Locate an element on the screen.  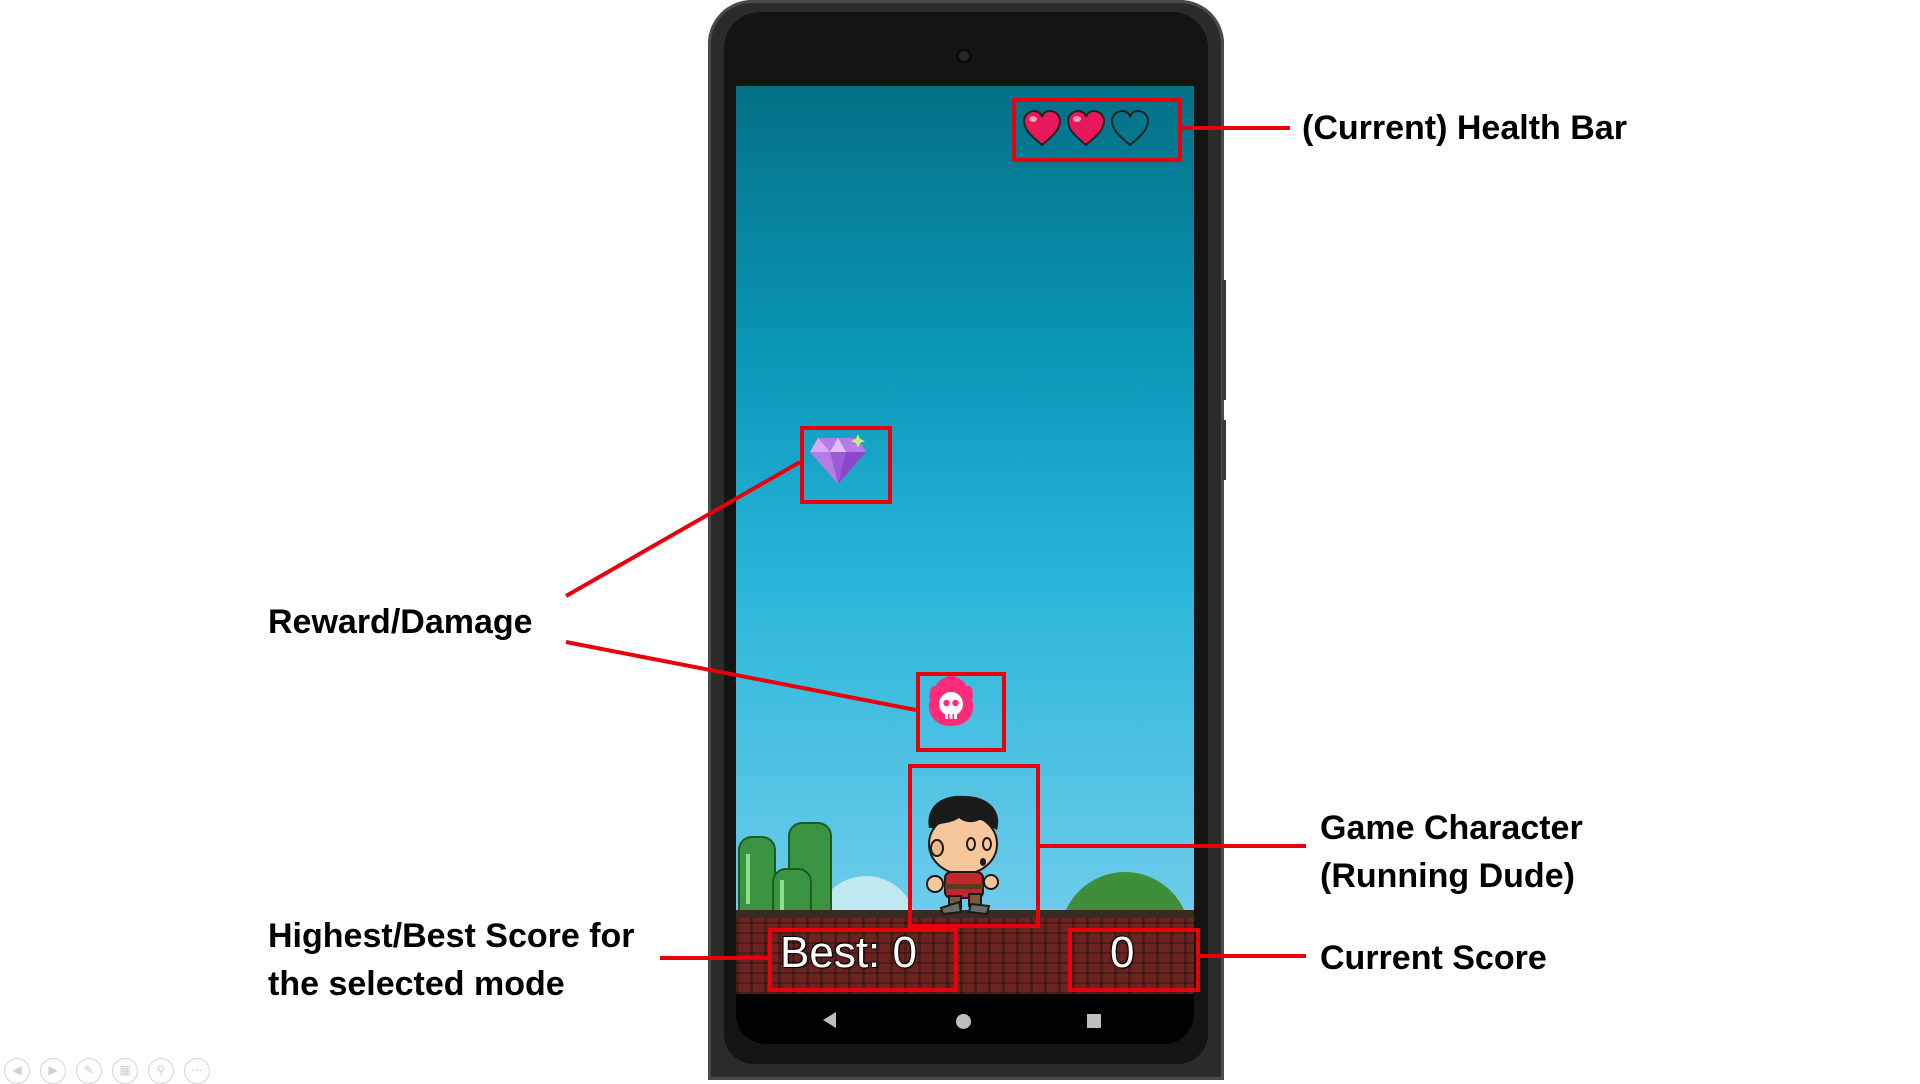
character-highlight is located at coordinates (974, 846).